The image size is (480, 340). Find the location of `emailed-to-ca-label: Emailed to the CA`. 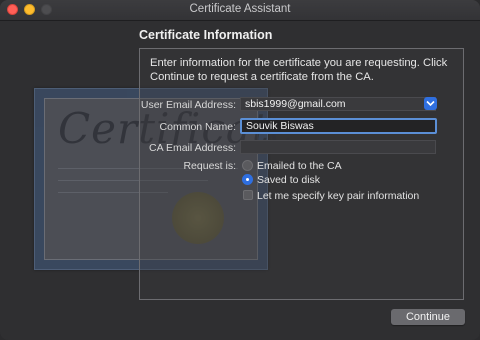

emailed-to-ca-label: Emailed to the CA is located at coordinates (299, 166).